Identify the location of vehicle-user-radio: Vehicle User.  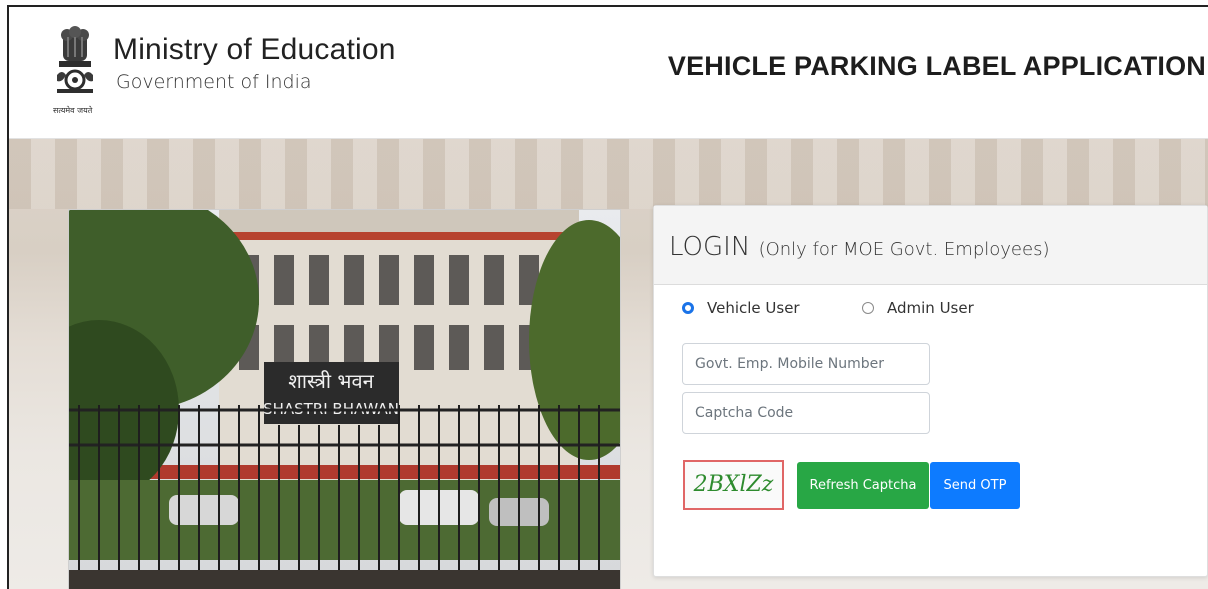
(741, 308).